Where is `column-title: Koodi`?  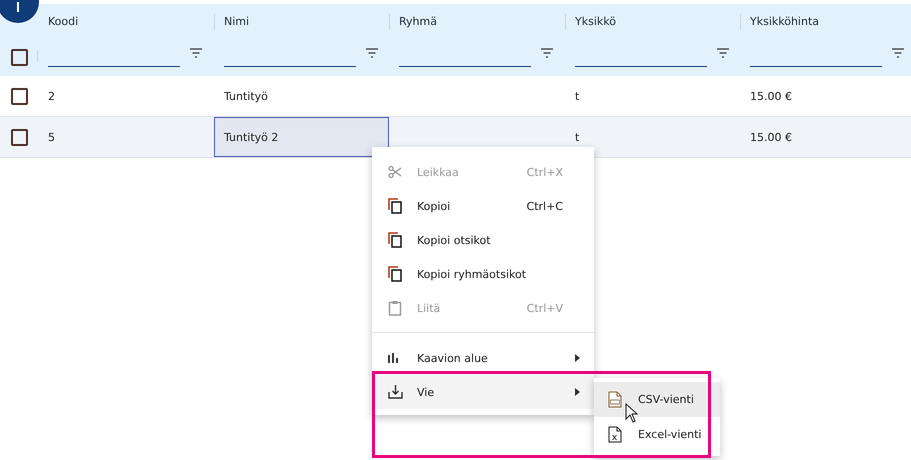 column-title: Koodi is located at coordinates (63, 21).